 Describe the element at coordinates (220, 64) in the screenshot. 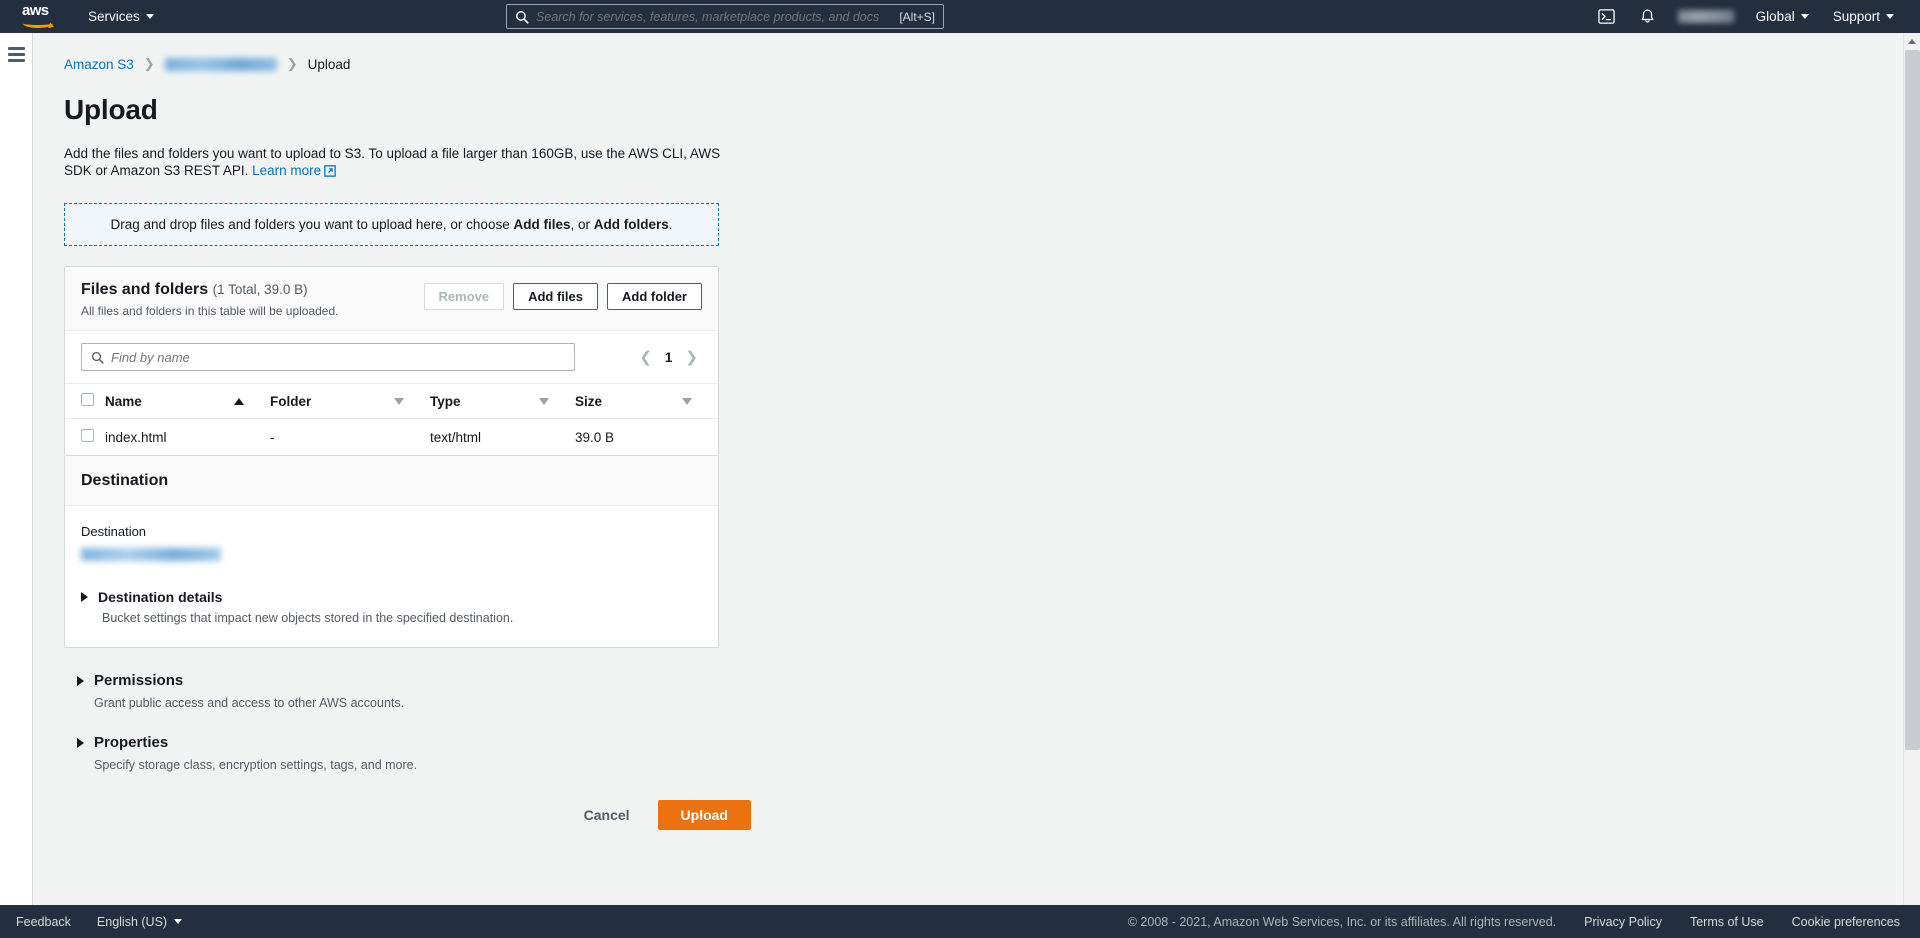

I see `breadcrumb-item-bucket` at that location.